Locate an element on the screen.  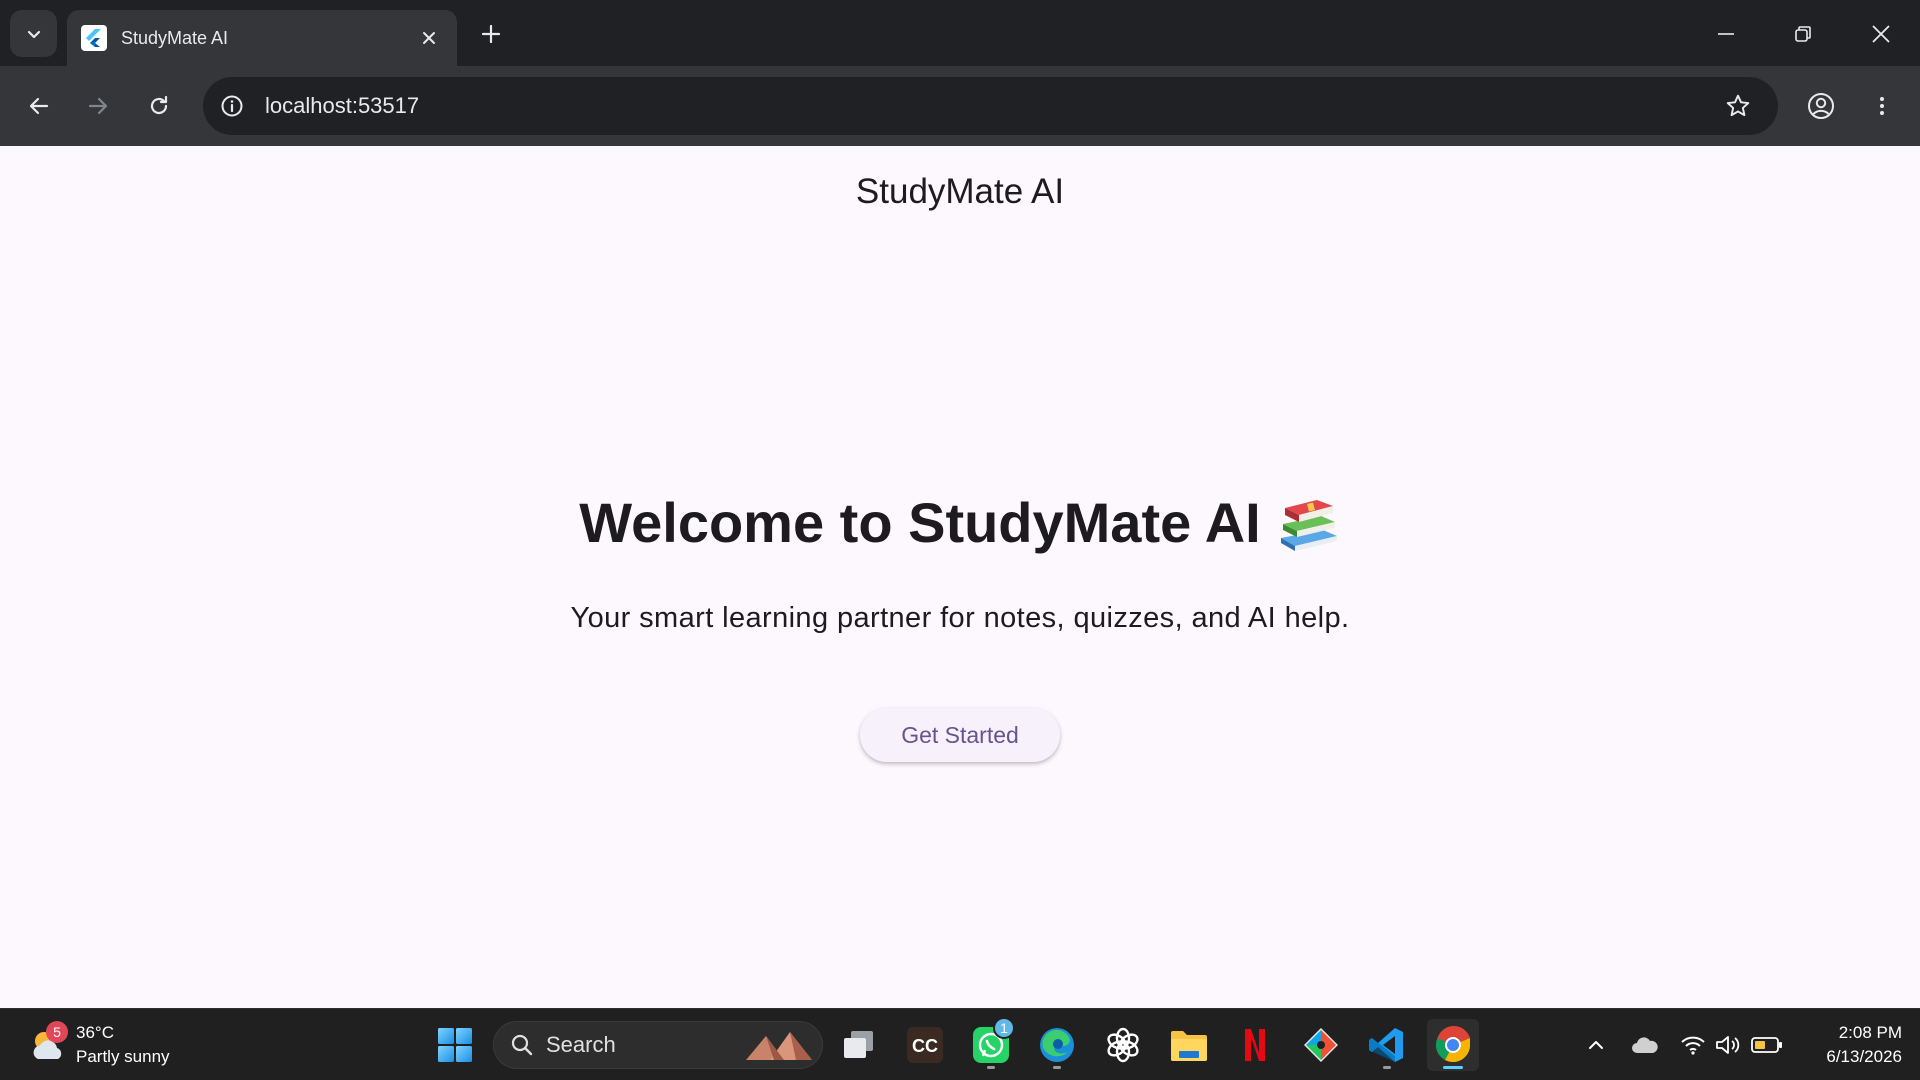
vscode-icon is located at coordinates (1386, 1045).